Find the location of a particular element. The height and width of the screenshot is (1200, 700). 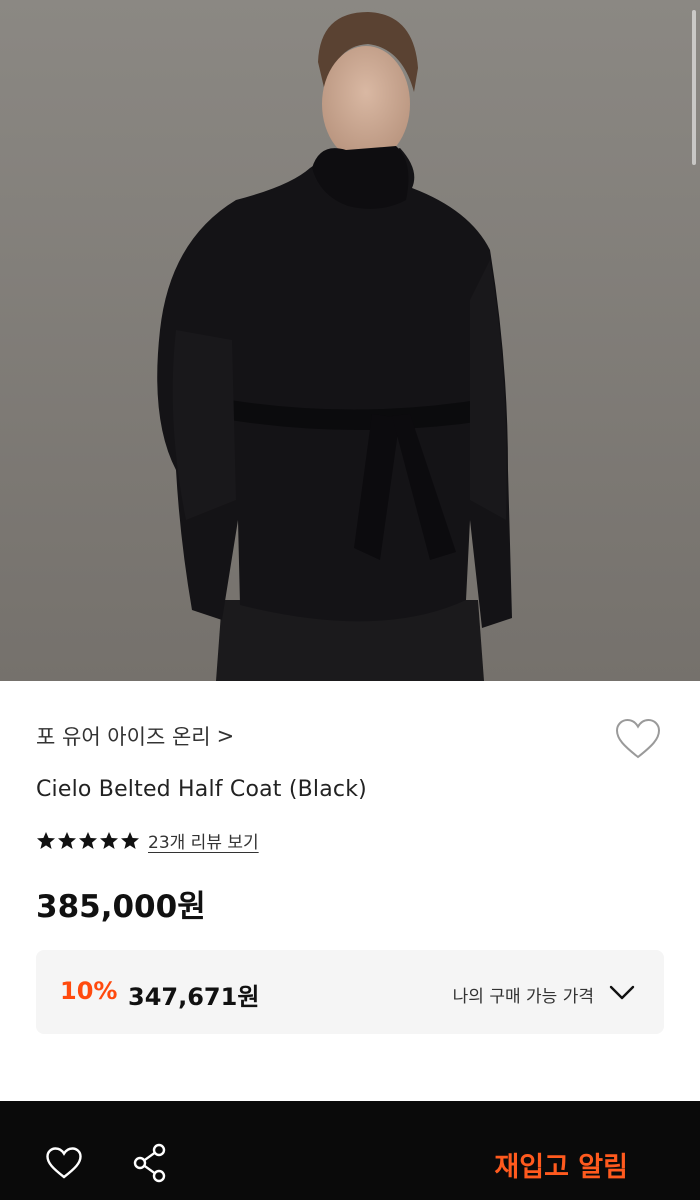

chevron-down-icon is located at coordinates (622, 992).